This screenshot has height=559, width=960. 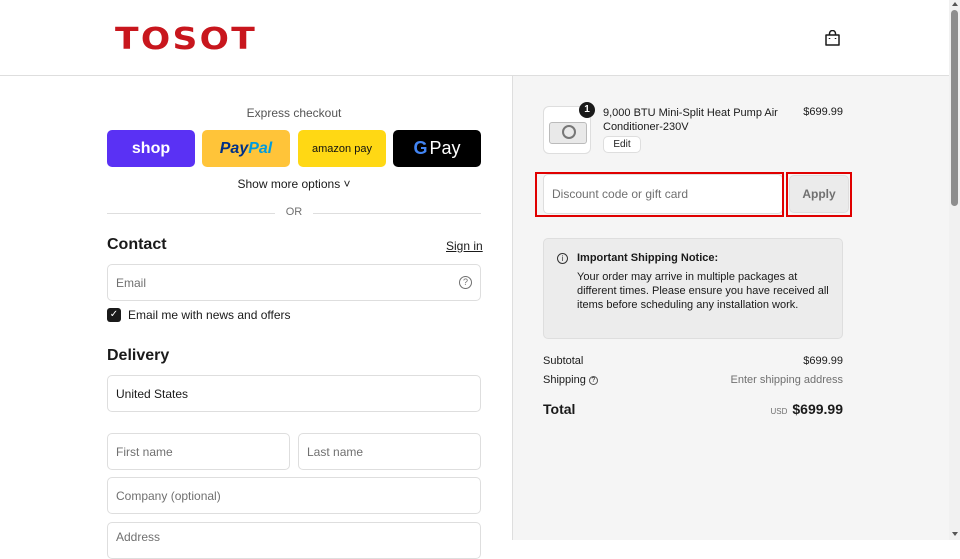 What do you see at coordinates (294, 184) in the screenshot?
I see `show-more-options-link: Show more options ˅` at bounding box center [294, 184].